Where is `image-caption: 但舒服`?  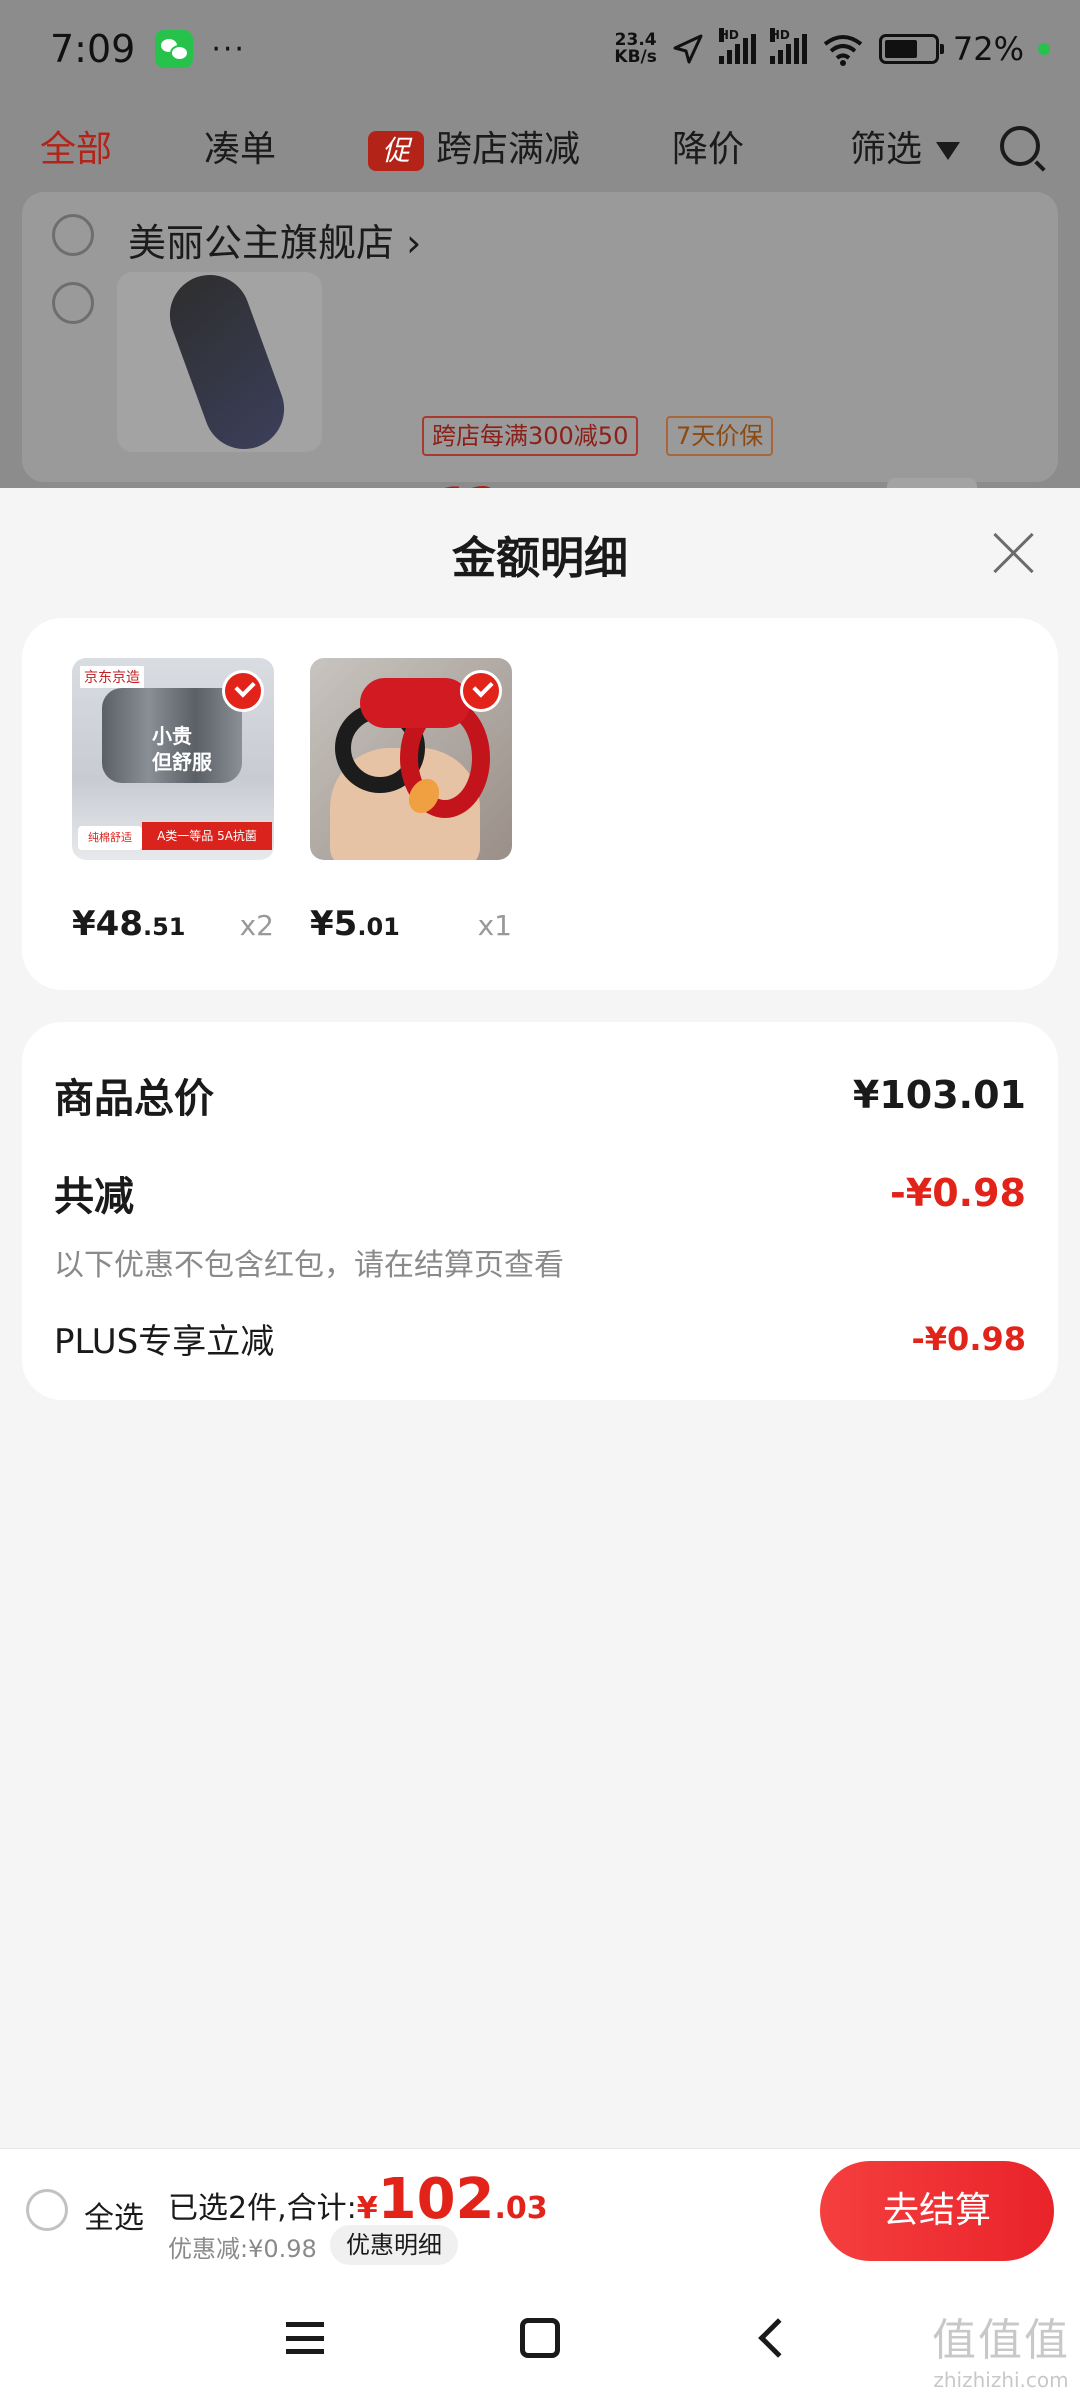 image-caption: 但舒服 is located at coordinates (182, 762).